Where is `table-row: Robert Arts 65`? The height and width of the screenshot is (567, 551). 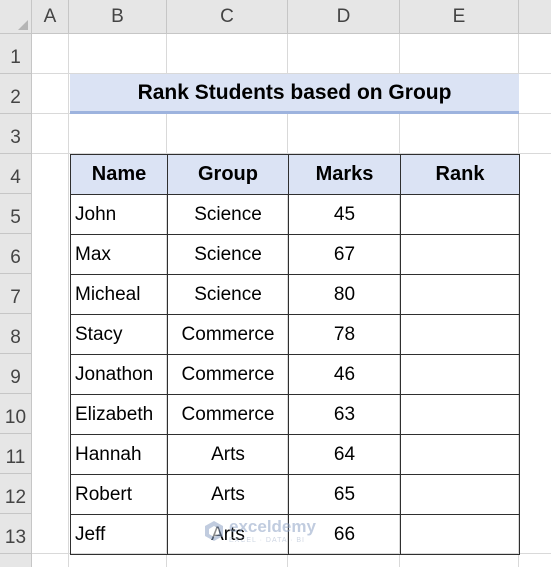 table-row: Robert Arts 65 is located at coordinates (295, 494).